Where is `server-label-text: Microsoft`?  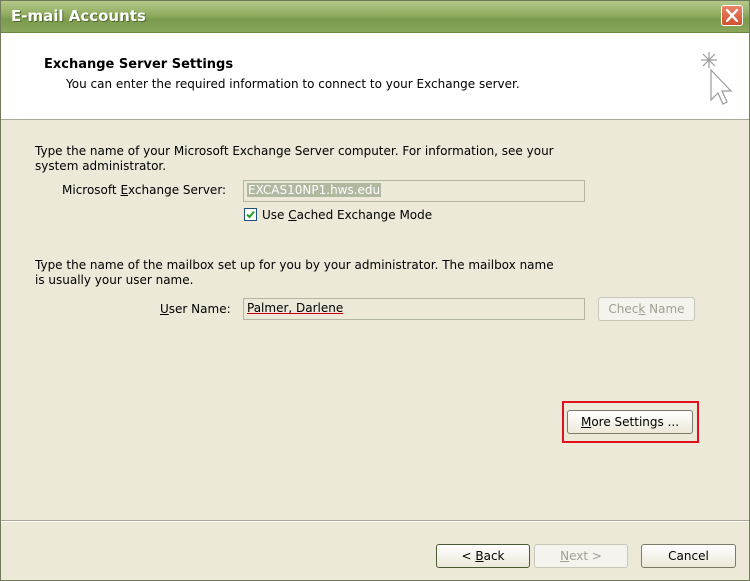 server-label-text: Microsoft is located at coordinates (91, 190).